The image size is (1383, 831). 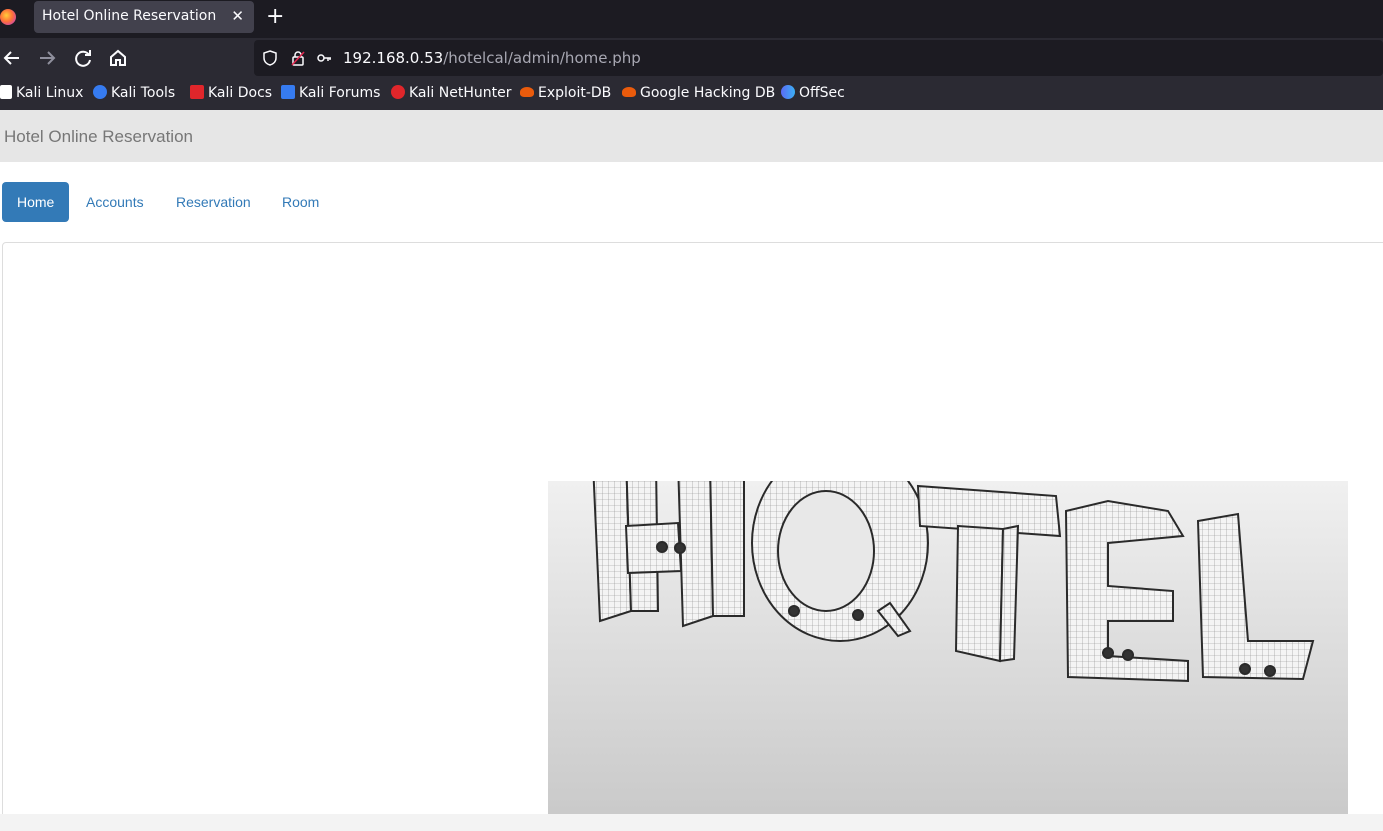 I want to click on bookmark-google-hacking-db: Google Hacking DB, so click(x=698, y=94).